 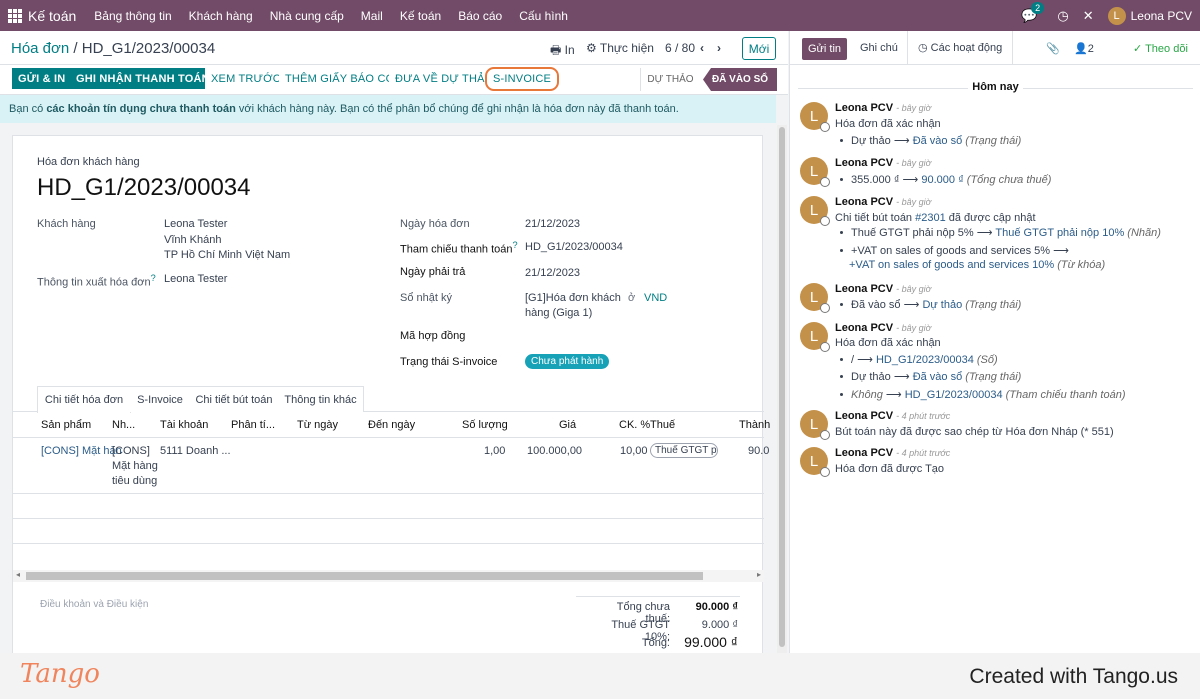 I want to click on payment-ref-label: Tham chiếu thanh toán?, so click(x=459, y=248).